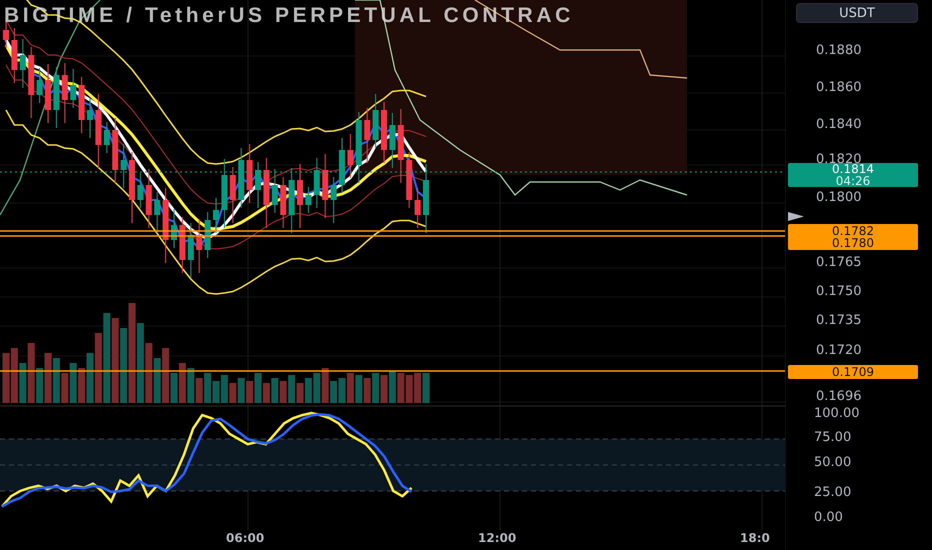 Image resolution: width=932 pixels, height=550 pixels. I want to click on price-line-tag: 0.1709, so click(853, 372).